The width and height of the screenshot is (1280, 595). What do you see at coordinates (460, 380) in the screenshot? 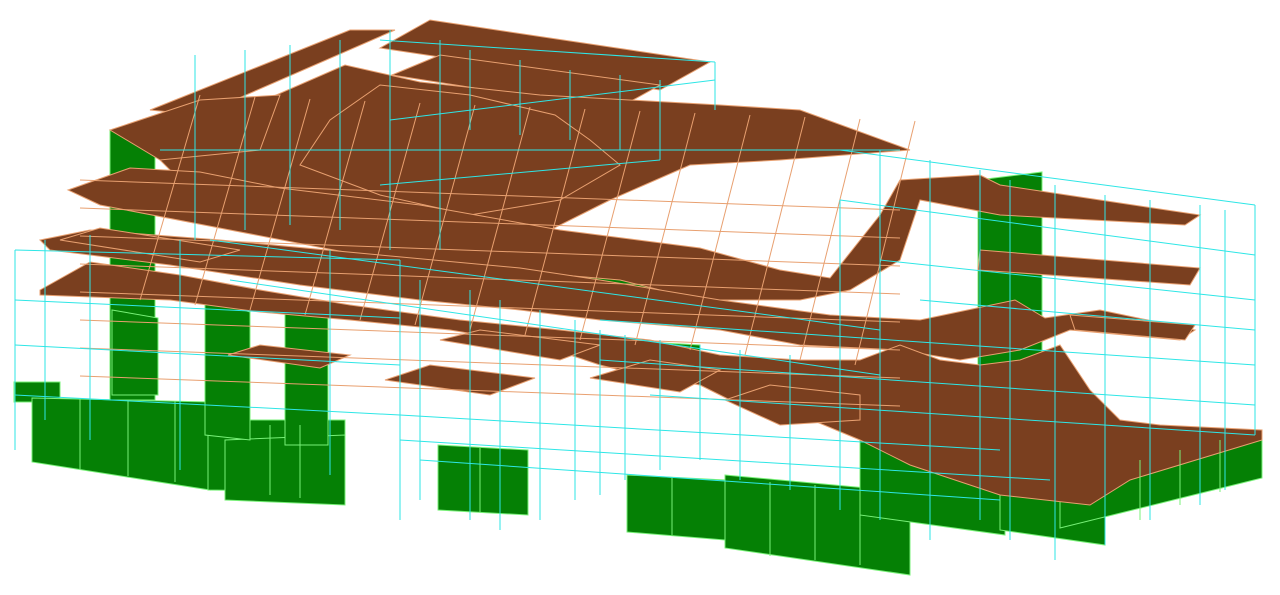
I see `slab` at bounding box center [460, 380].